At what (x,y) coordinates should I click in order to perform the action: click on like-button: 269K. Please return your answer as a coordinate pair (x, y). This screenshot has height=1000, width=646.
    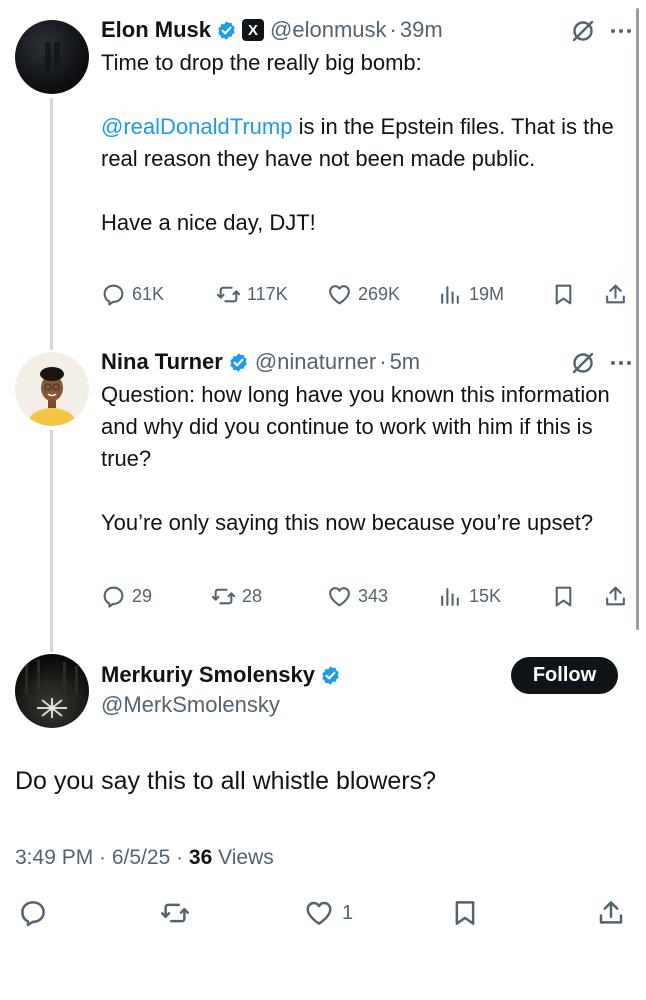
    Looking at the image, I should click on (363, 294).